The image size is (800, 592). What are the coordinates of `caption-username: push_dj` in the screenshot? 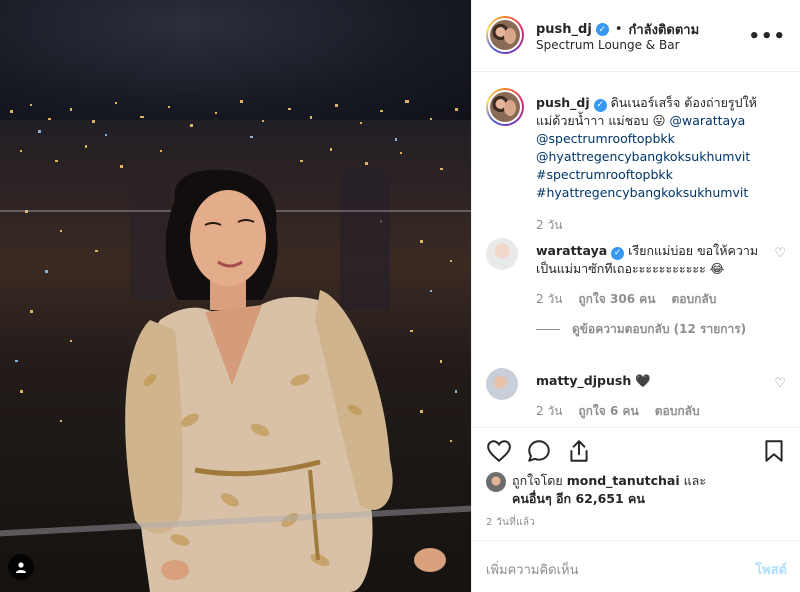 It's located at (563, 102).